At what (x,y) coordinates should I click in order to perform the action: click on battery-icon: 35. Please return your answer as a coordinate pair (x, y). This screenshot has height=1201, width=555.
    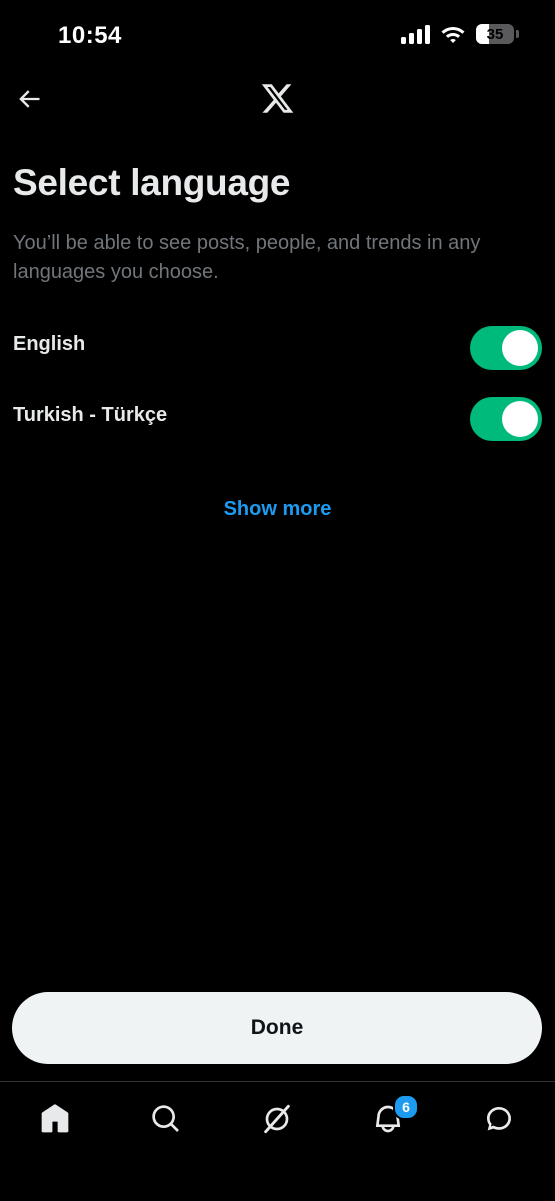
    Looking at the image, I should click on (495, 34).